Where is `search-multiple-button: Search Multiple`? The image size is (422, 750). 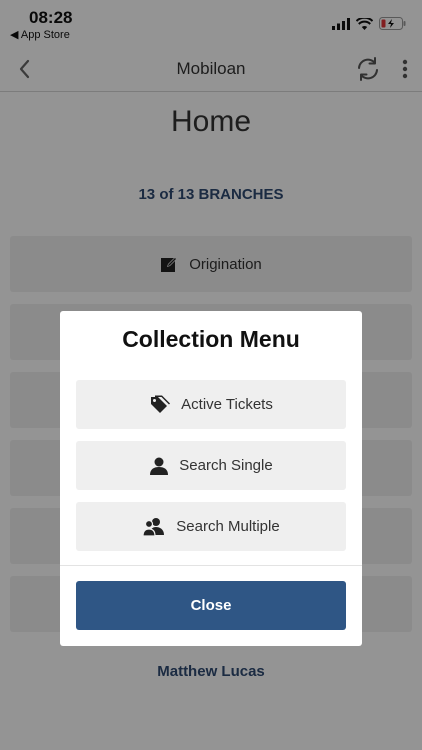 search-multiple-button: Search Multiple is located at coordinates (211, 526).